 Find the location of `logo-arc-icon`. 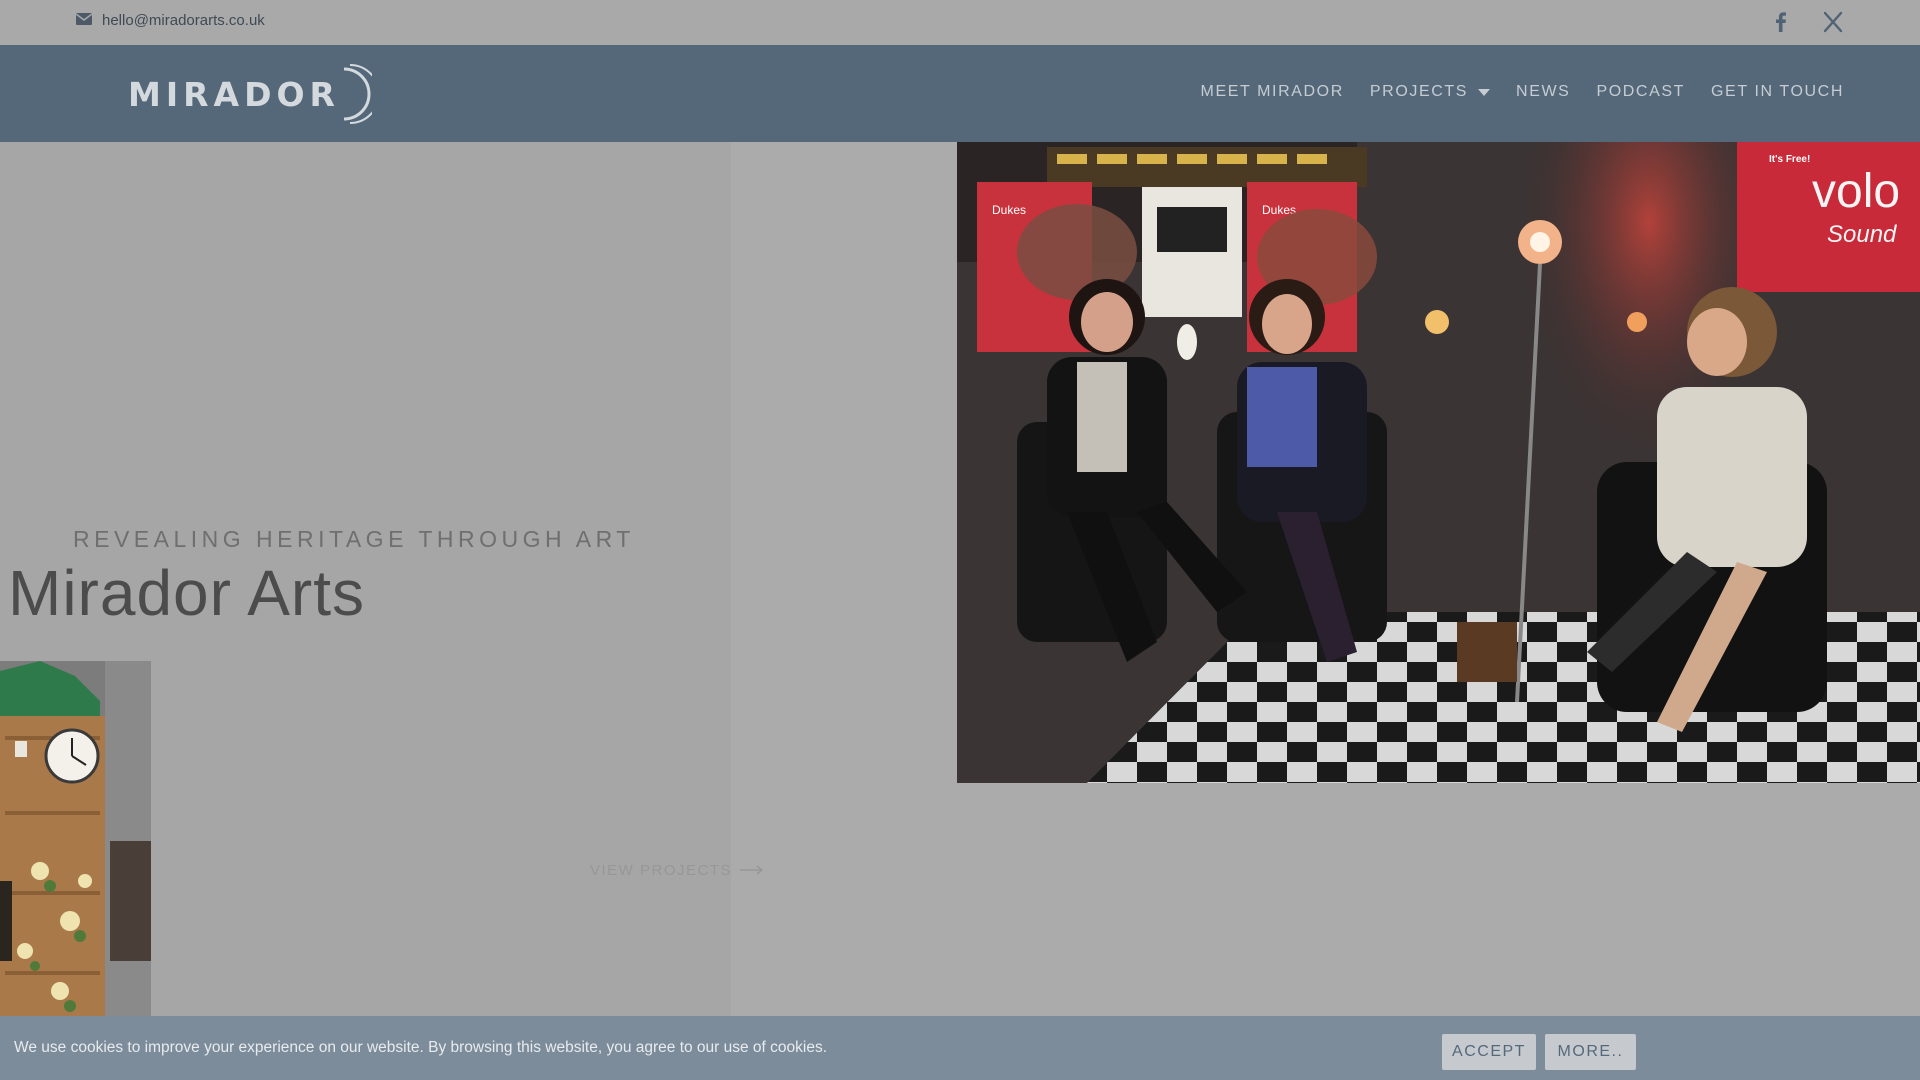

logo-arc-icon is located at coordinates (357, 94).